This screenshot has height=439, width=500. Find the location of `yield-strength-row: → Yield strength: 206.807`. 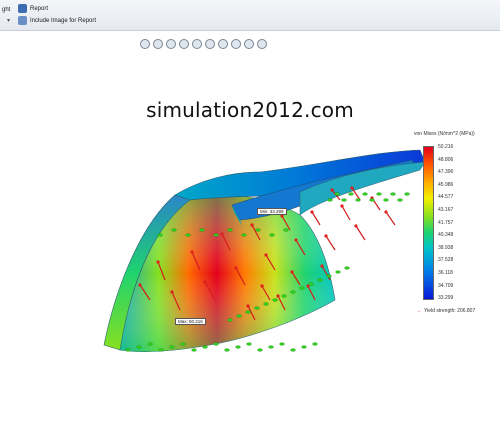

yield-strength-row: → Yield strength: 206.807 is located at coordinates (445, 311).